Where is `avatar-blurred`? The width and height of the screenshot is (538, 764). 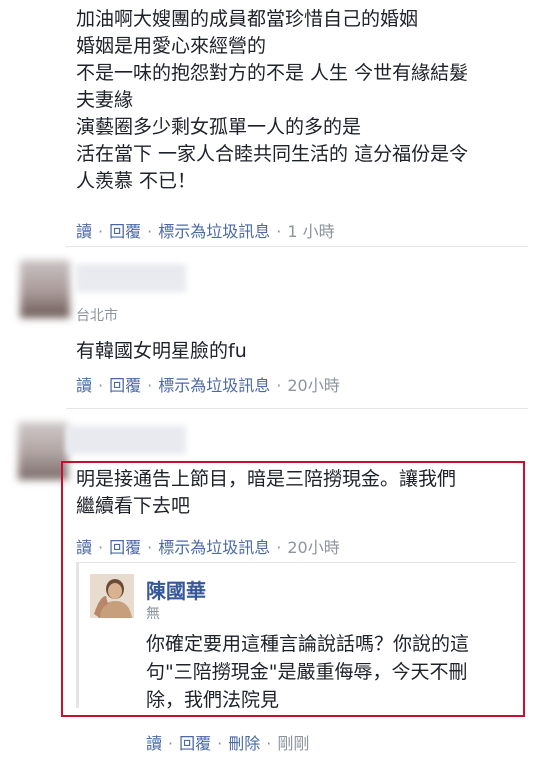 avatar-blurred is located at coordinates (45, 289).